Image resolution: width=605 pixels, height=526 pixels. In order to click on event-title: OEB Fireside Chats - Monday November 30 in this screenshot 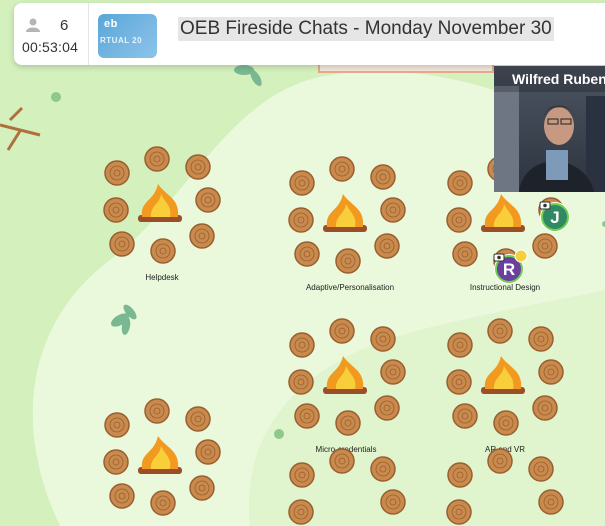, I will do `click(366, 29)`.